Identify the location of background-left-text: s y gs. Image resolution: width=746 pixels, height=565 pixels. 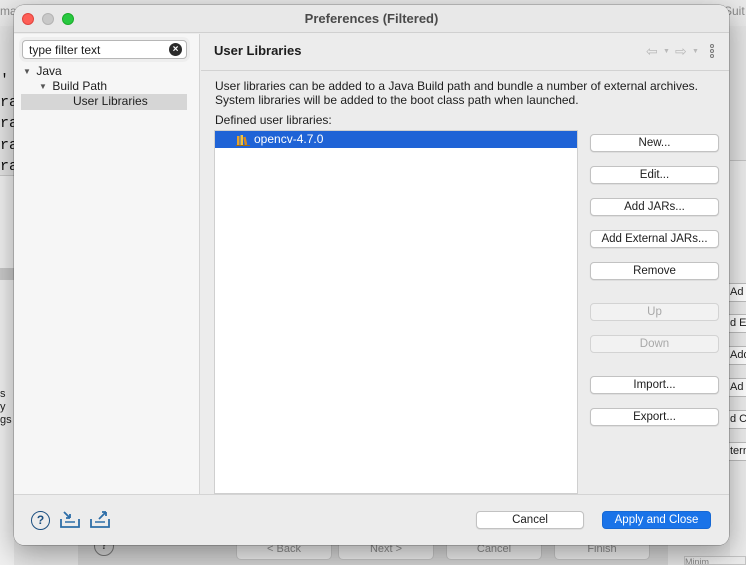
(6, 407).